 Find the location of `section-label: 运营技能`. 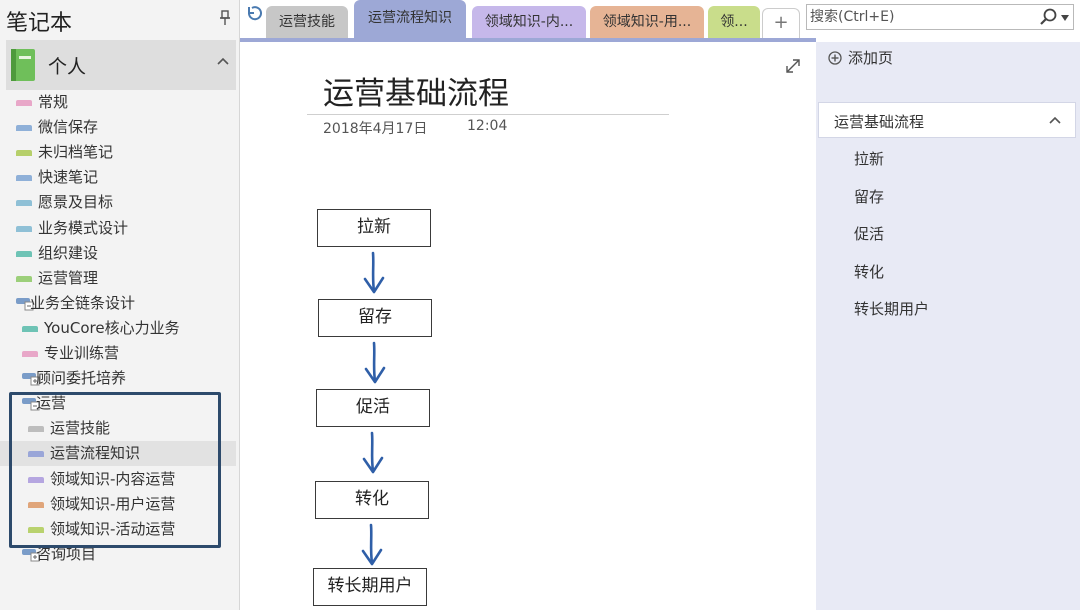

section-label: 运营技能 is located at coordinates (80, 428).